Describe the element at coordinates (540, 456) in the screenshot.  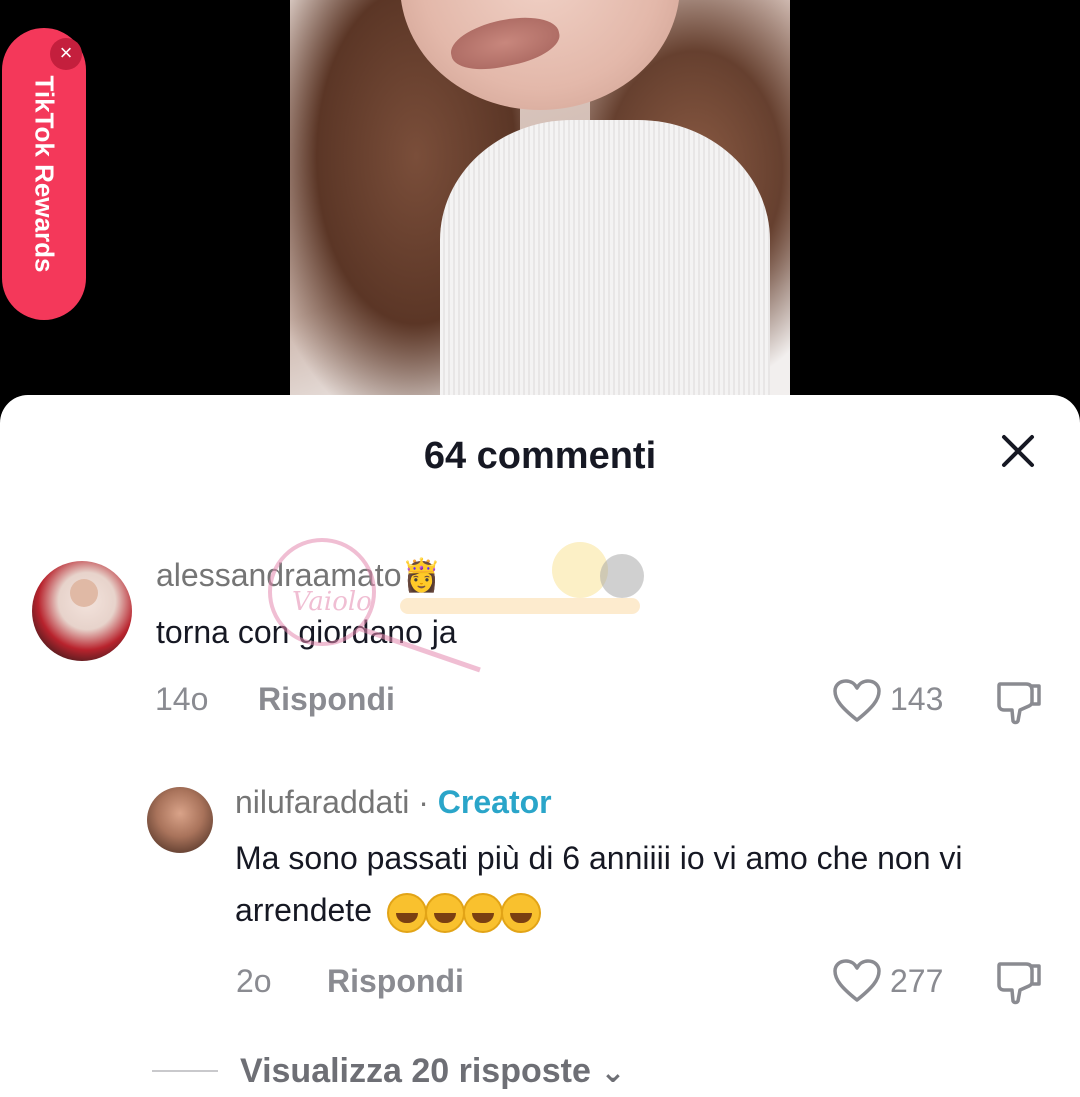
I see `comments-title: 64 commenti` at that location.